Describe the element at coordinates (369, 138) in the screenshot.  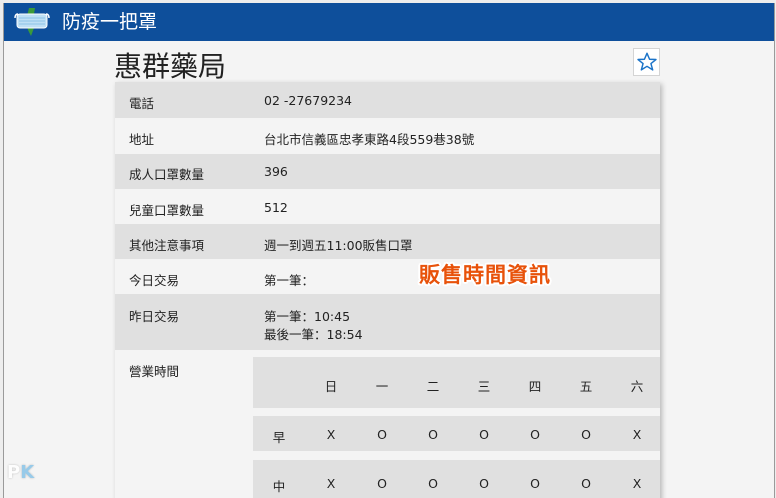
I see `address-value: 台北市信義區忠孝東路4段559巷38號` at that location.